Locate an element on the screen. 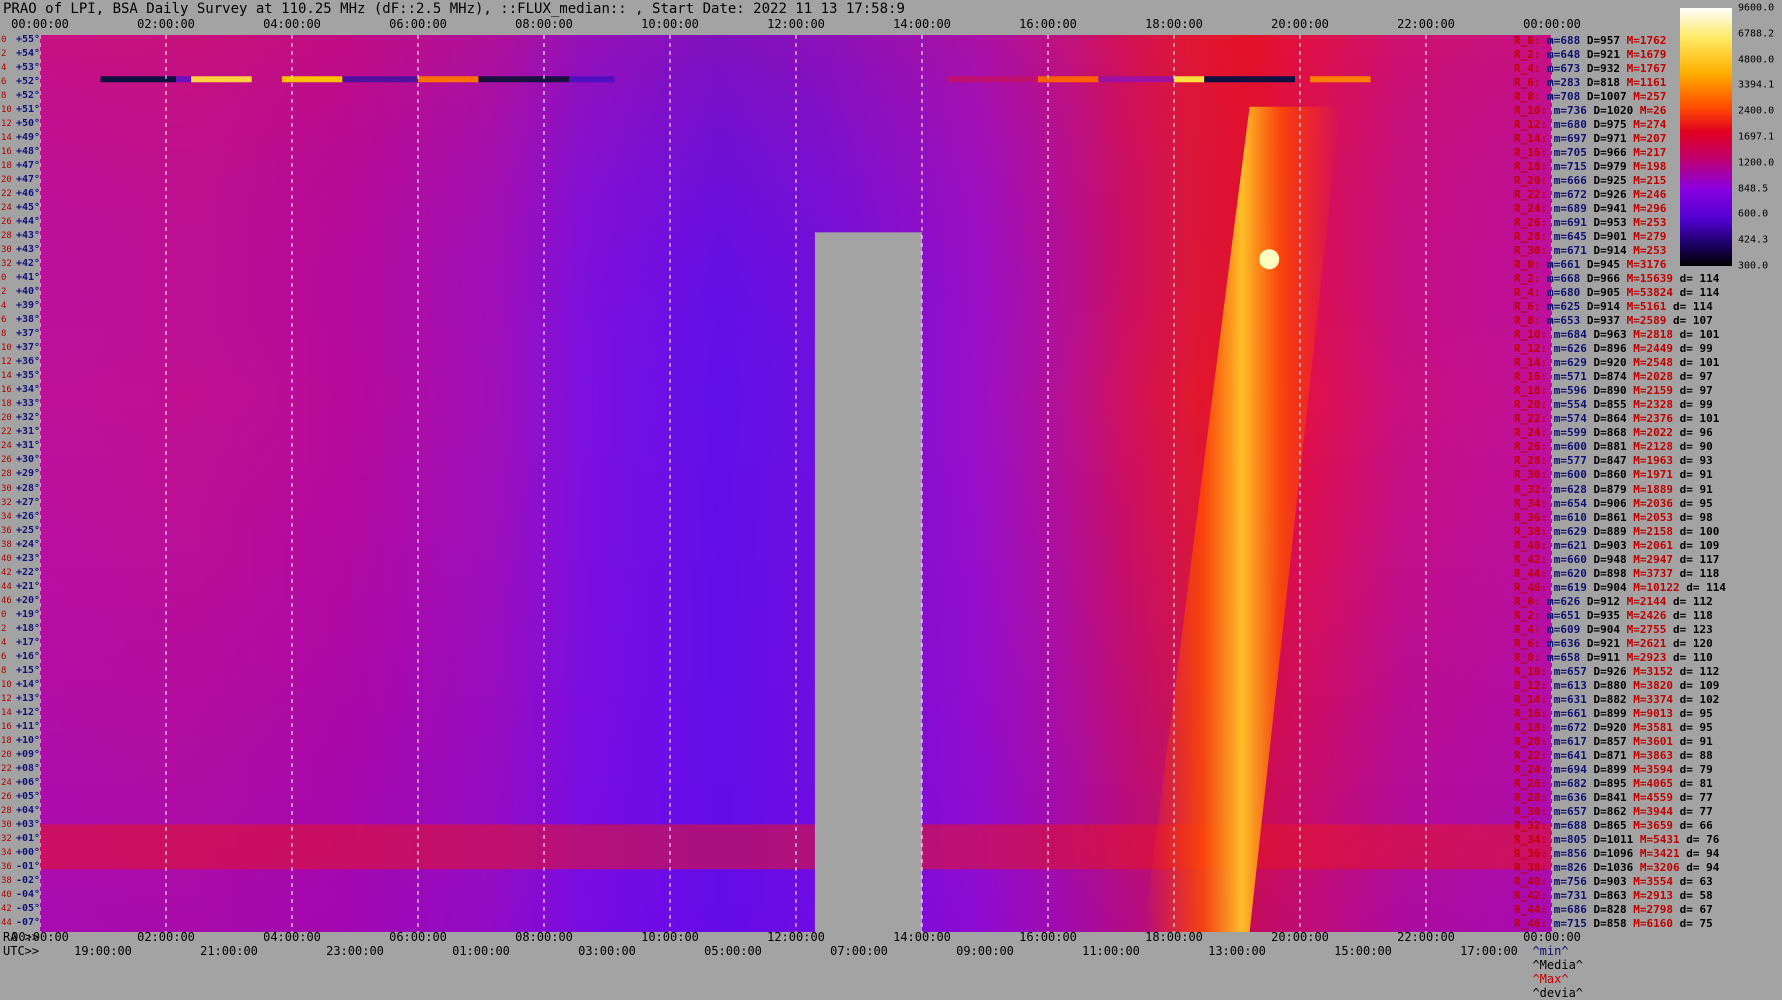 Image resolution: width=1782 pixels, height=1000 pixels. stats-receiver: R_16: is located at coordinates (1531, 713).